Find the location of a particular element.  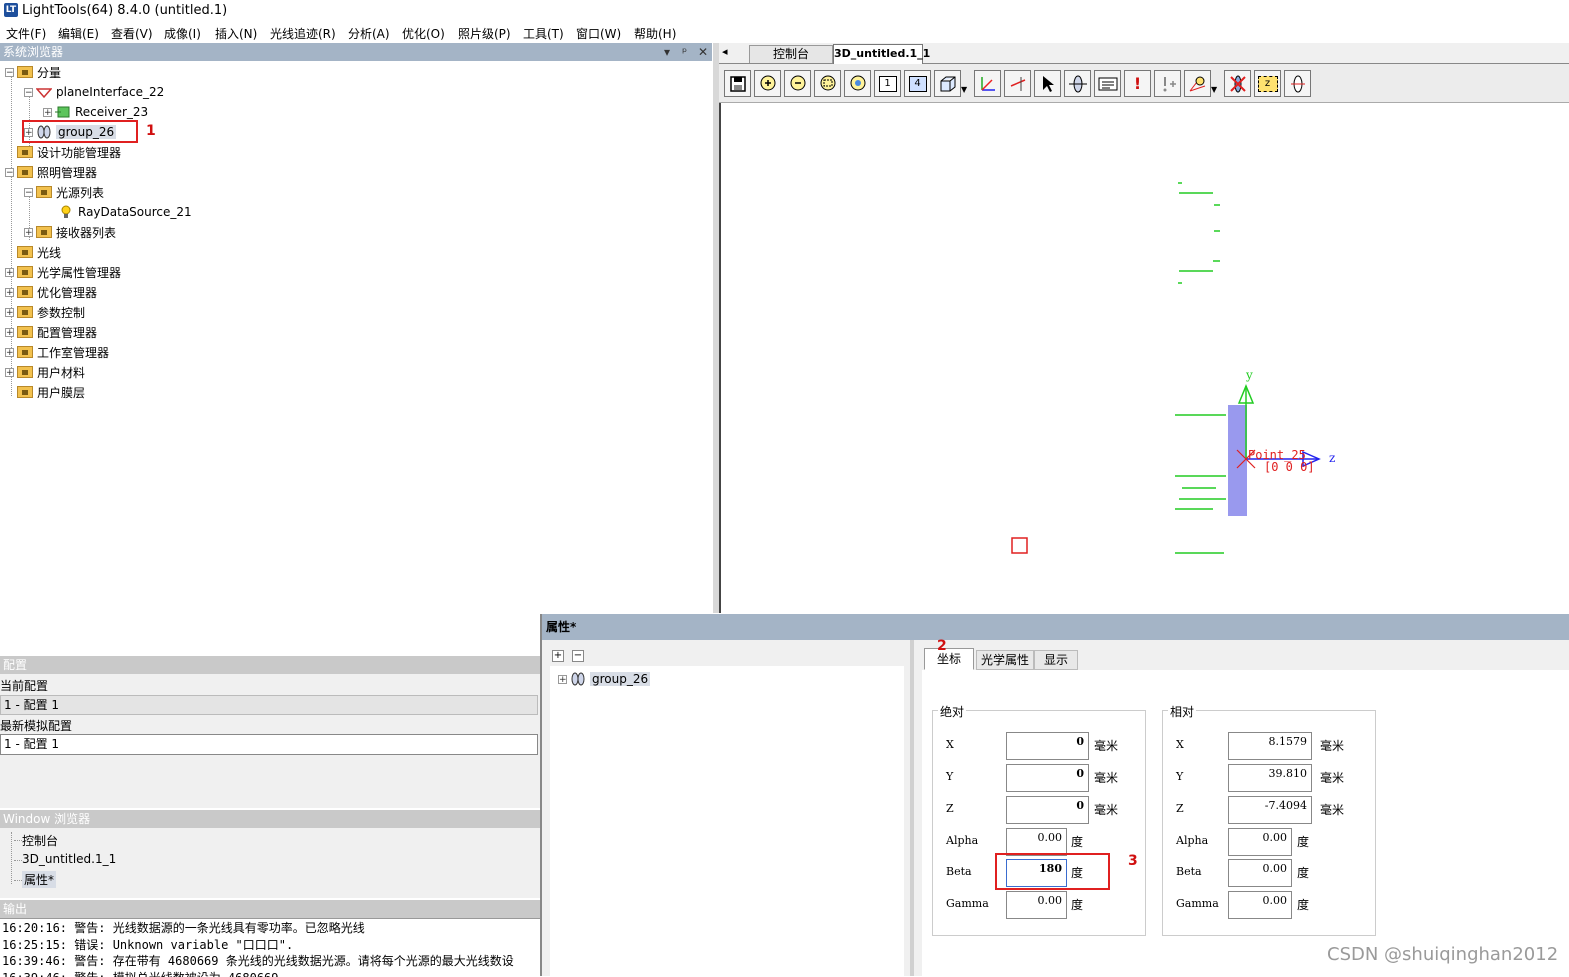

menu-insert: 插入(N) is located at coordinates (236, 33).